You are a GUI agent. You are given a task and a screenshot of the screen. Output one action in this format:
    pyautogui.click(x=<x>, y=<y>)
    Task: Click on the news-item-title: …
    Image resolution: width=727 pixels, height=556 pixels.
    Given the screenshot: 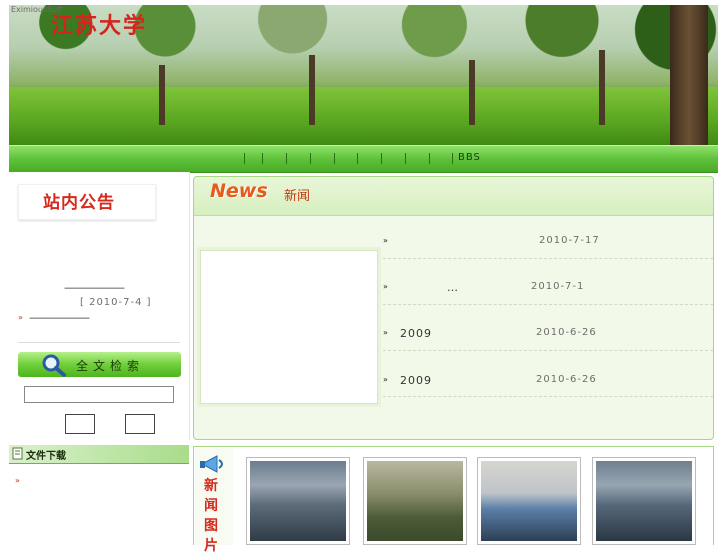 What is the action you would take?
    pyautogui.click(x=453, y=287)
    